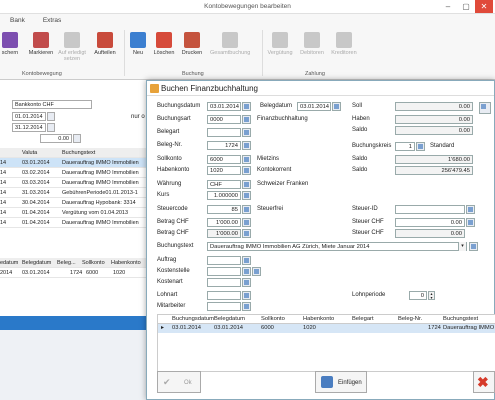  Describe the element at coordinates (341, 382) in the screenshot. I see `insert-button: Einfügen` at that location.